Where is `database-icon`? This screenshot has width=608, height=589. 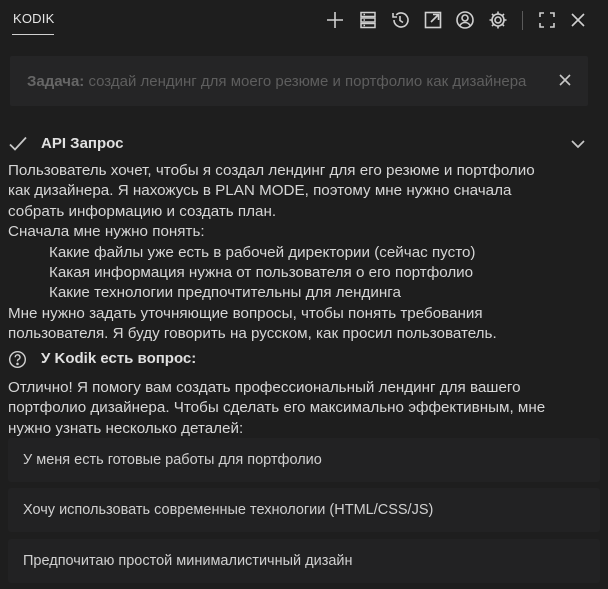 database-icon is located at coordinates (368, 20).